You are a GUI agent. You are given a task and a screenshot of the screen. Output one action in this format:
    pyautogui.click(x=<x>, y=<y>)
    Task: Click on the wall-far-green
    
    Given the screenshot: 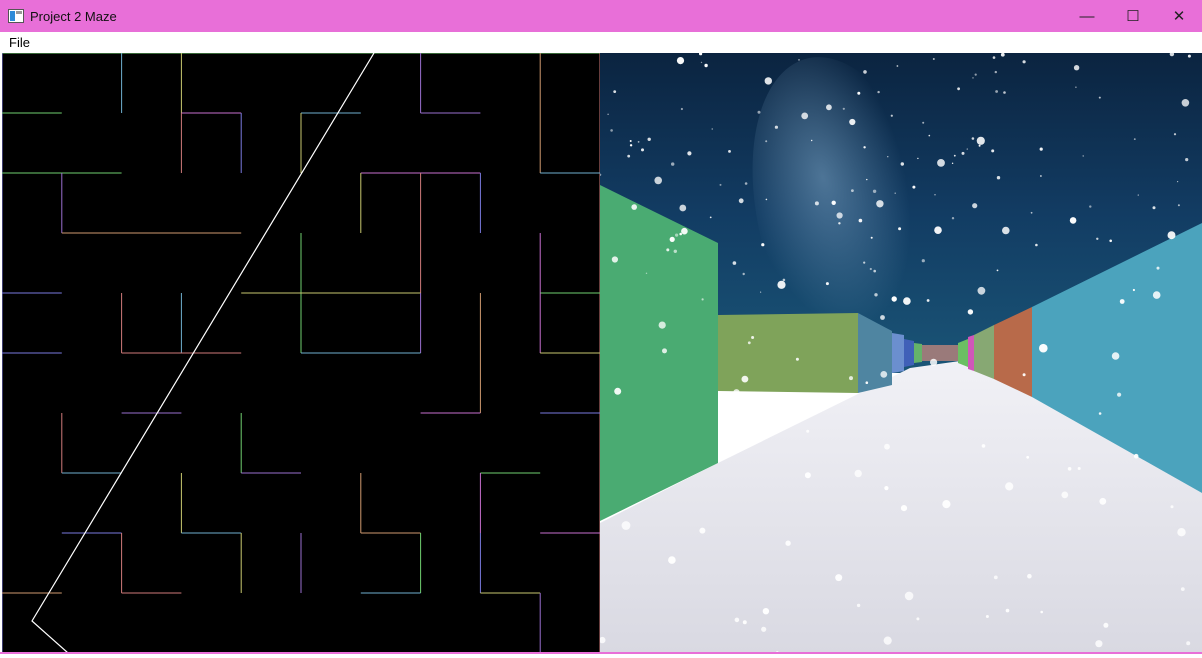 What is the action you would take?
    pyautogui.click(x=918, y=353)
    